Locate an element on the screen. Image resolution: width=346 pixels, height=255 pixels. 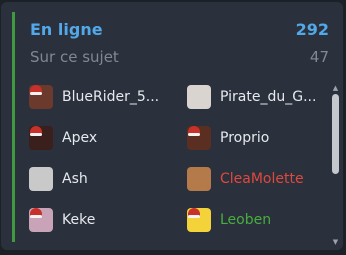
scroll-thumb is located at coordinates (335, 134).